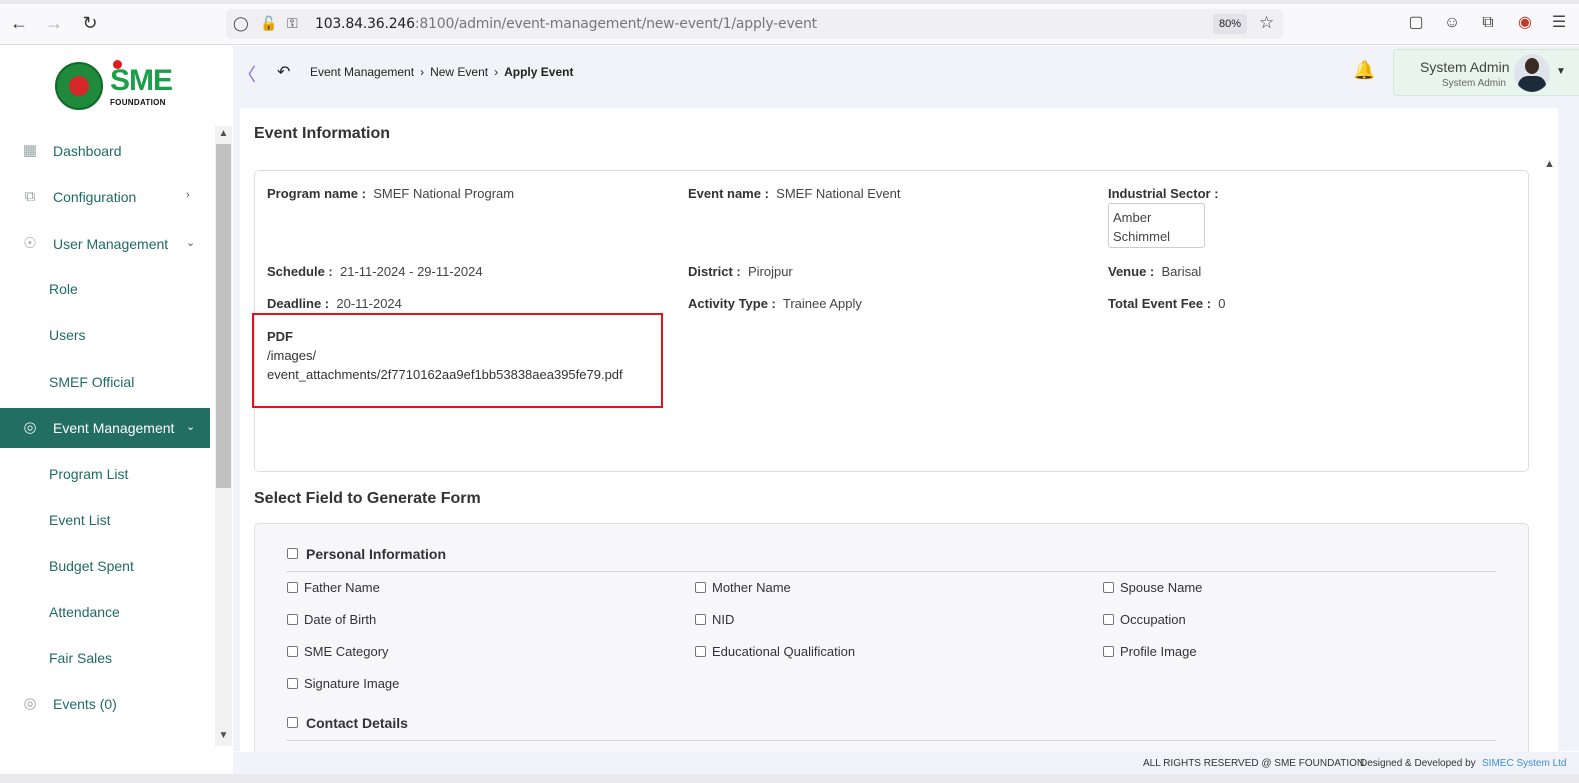 The height and width of the screenshot is (783, 1579). I want to click on sidebar-item-label: Role, so click(63, 289).